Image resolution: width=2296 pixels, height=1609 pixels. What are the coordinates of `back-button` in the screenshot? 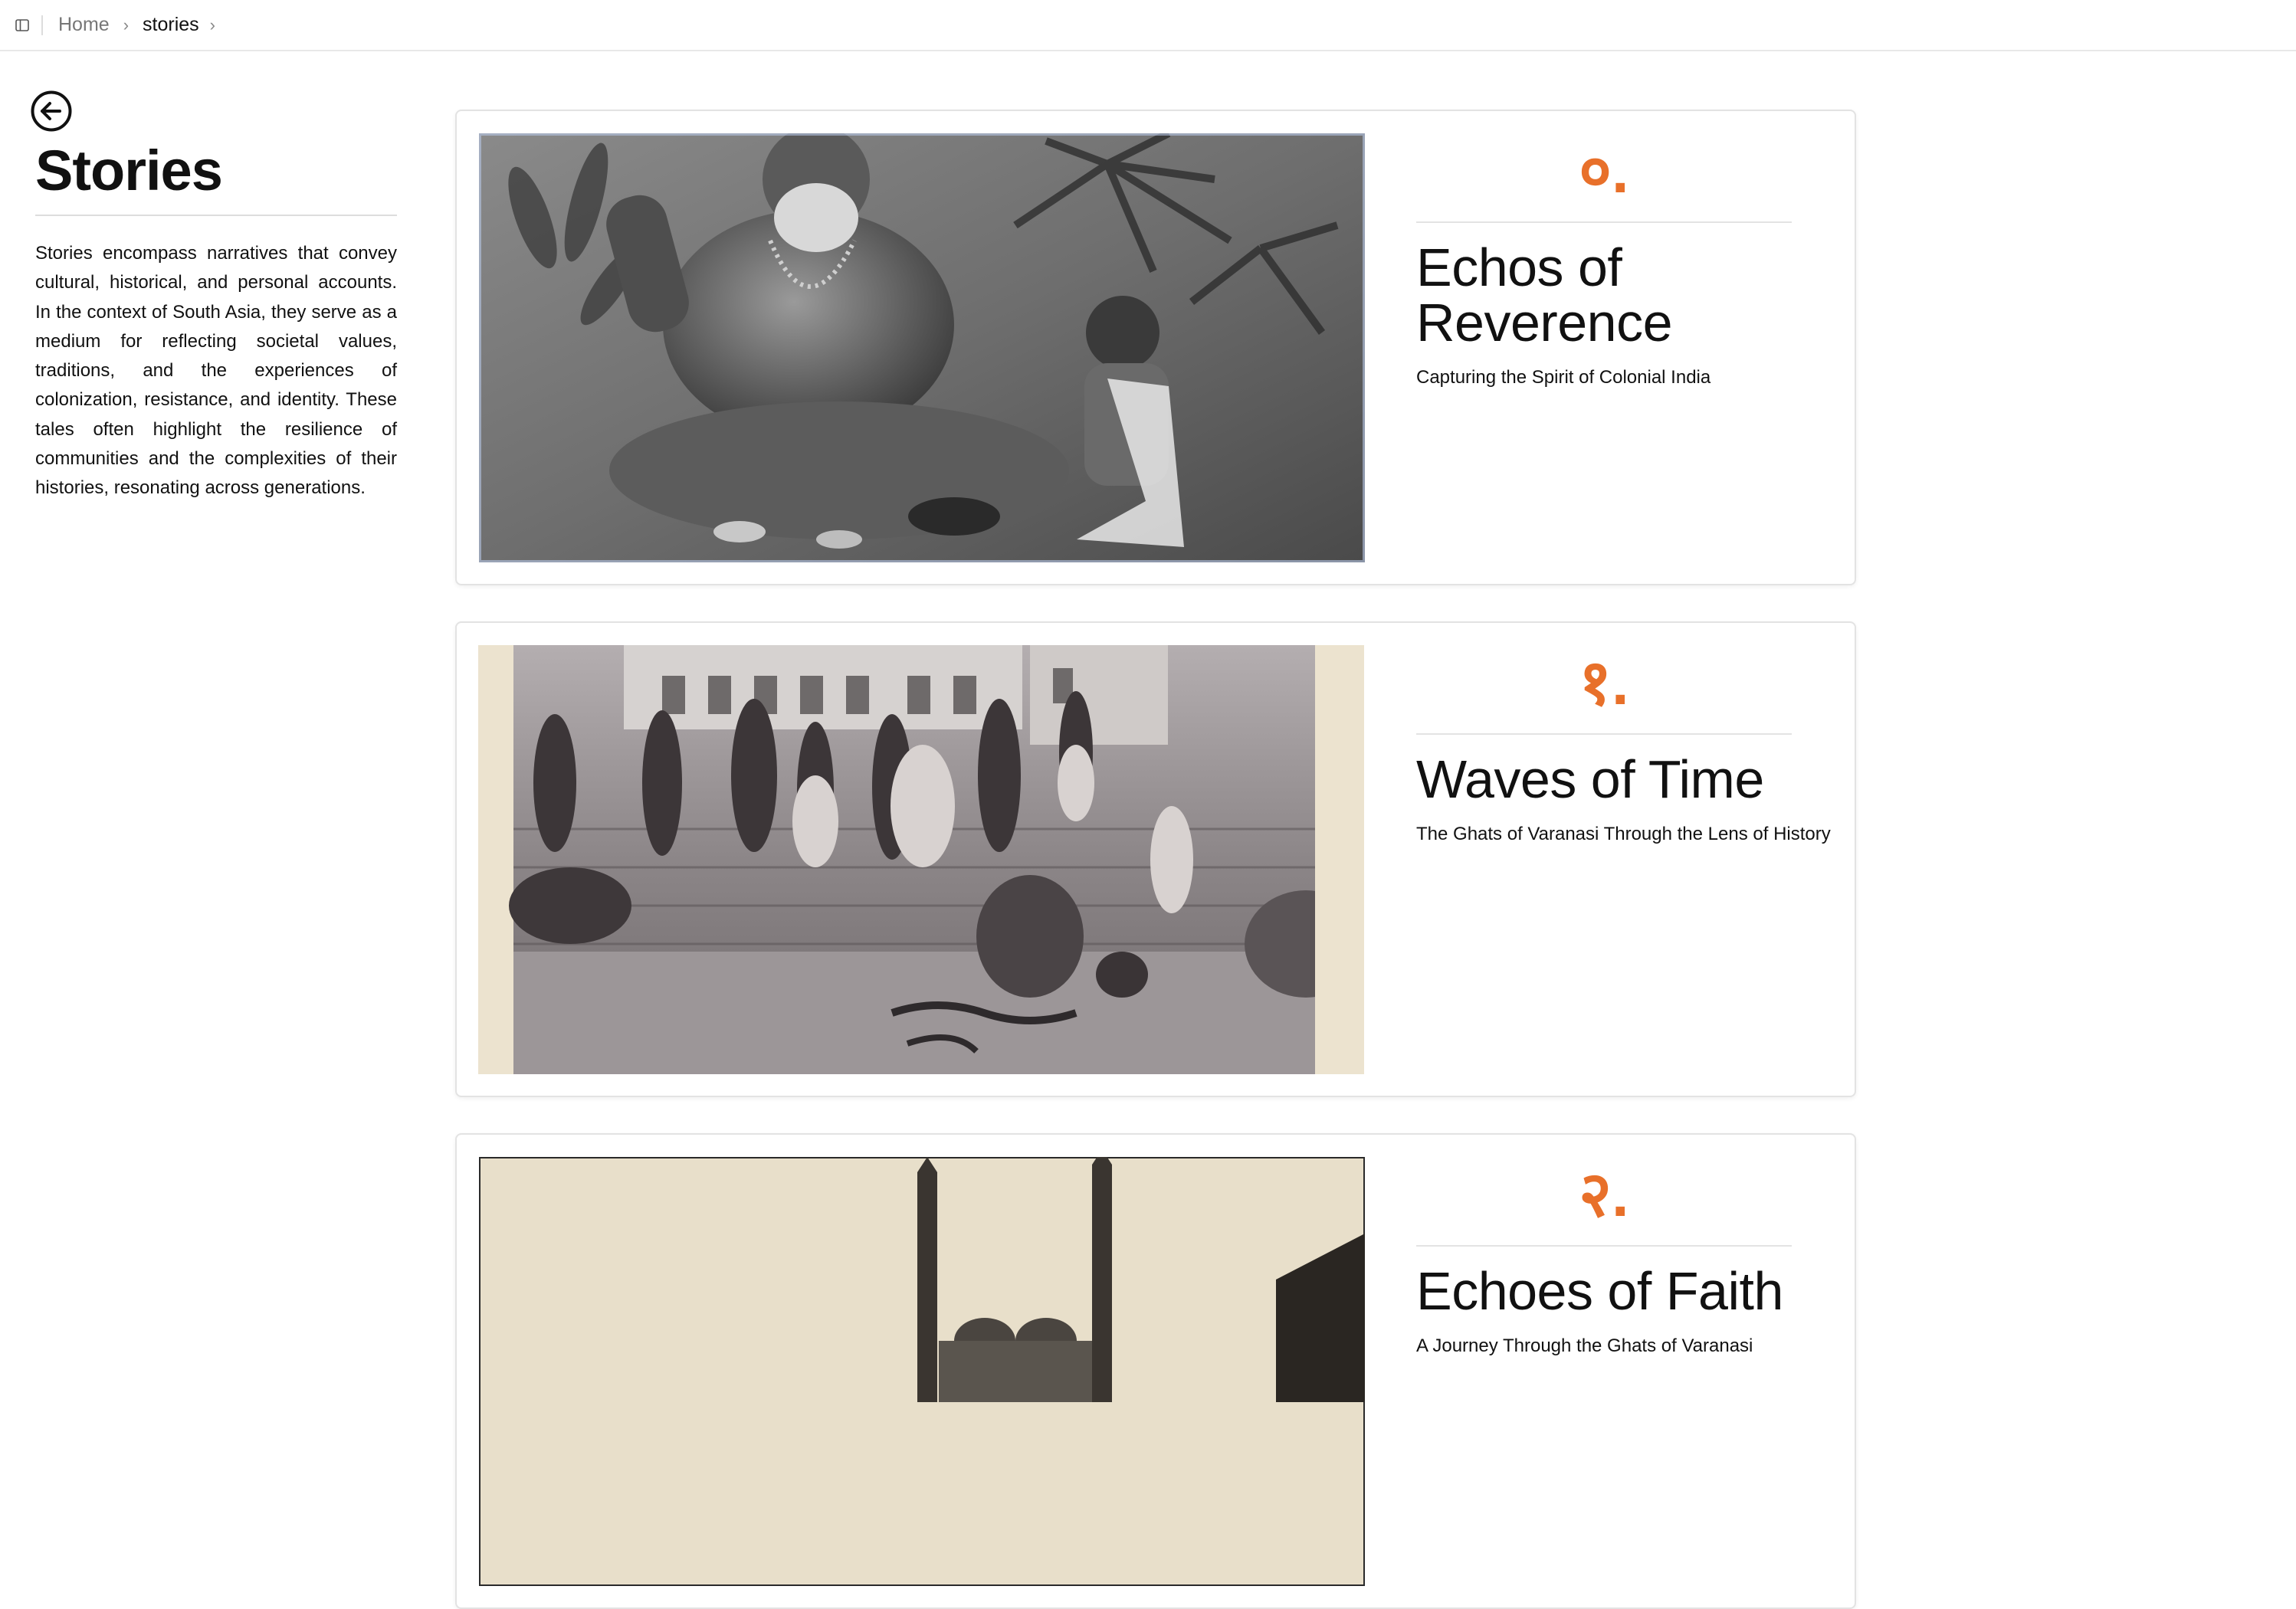 It's located at (51, 111).